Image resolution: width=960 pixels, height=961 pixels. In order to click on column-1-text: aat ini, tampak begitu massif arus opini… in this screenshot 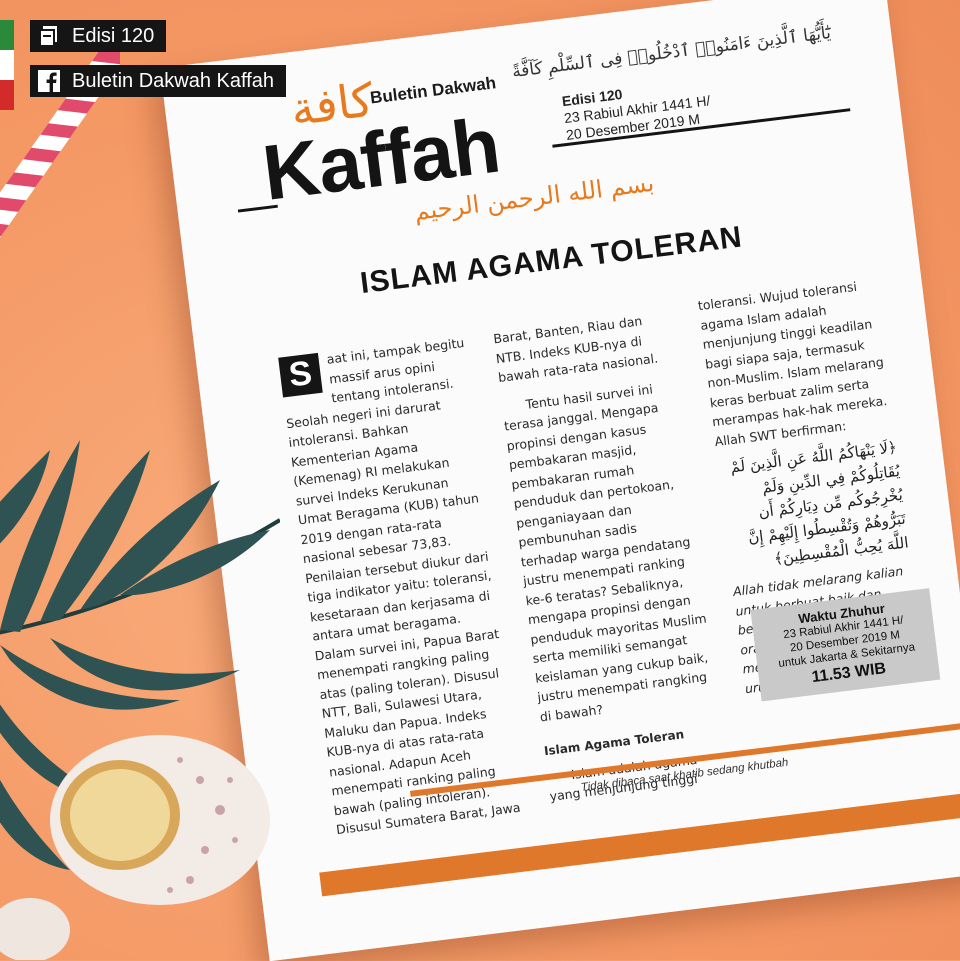, I will do `click(403, 586)`.